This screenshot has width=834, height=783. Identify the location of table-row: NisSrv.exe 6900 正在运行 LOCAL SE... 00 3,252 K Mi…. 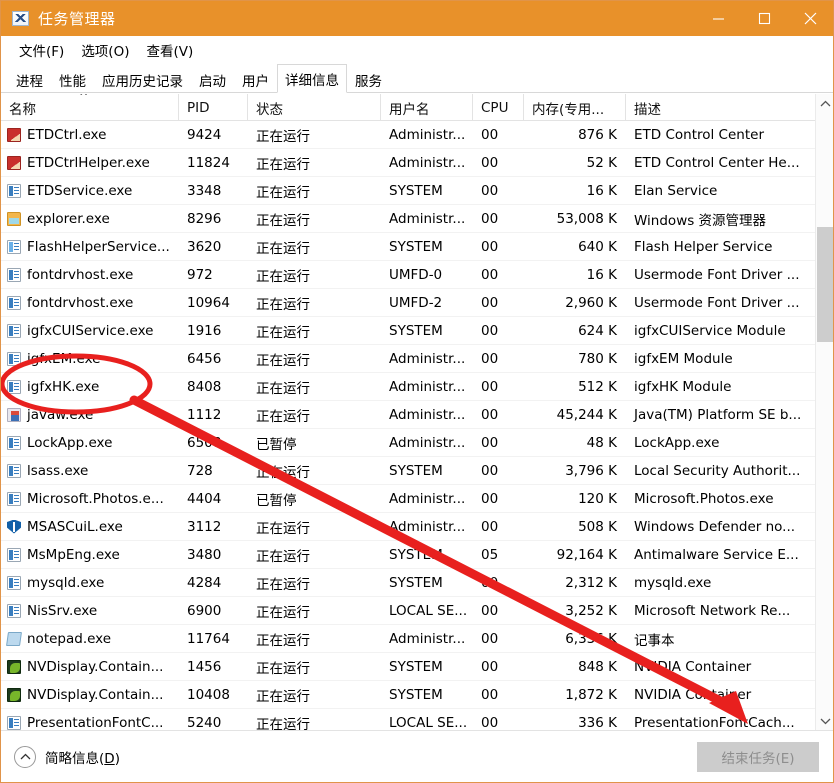
(417, 611).